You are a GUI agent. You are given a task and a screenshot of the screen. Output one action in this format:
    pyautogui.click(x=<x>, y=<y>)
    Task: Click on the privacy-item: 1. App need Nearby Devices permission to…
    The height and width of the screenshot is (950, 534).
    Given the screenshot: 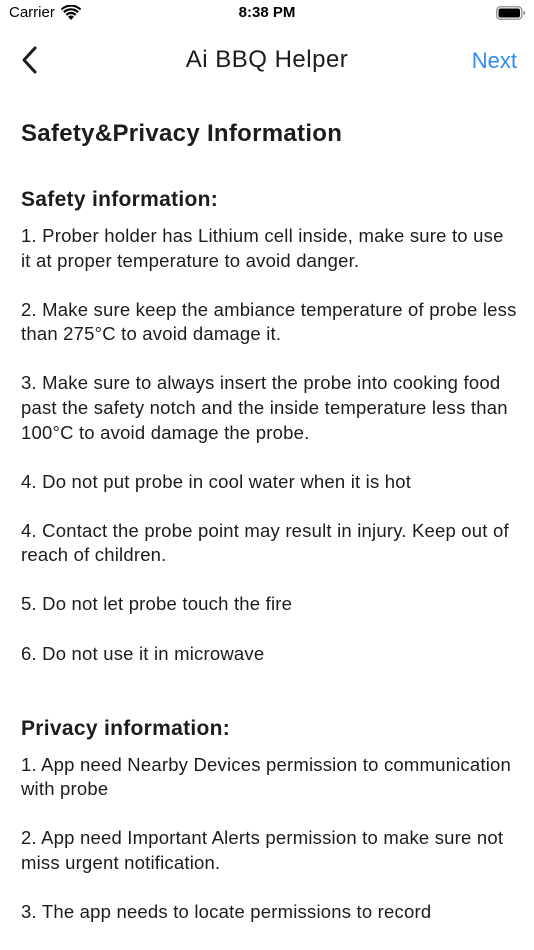 What is the action you would take?
    pyautogui.click(x=266, y=776)
    